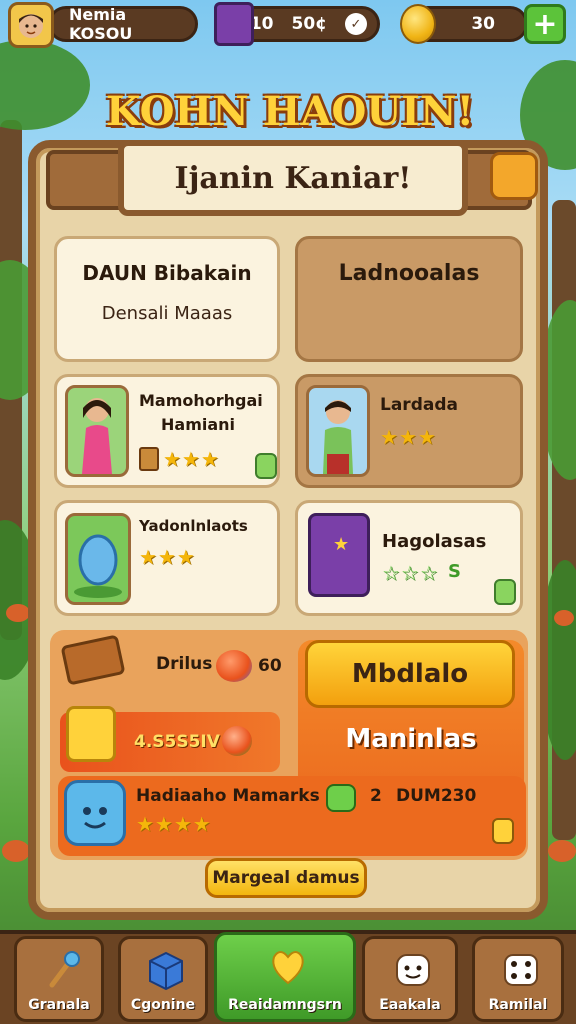 The height and width of the screenshot is (1024, 576). I want to click on nav-item-1: Cgonine, so click(163, 979).